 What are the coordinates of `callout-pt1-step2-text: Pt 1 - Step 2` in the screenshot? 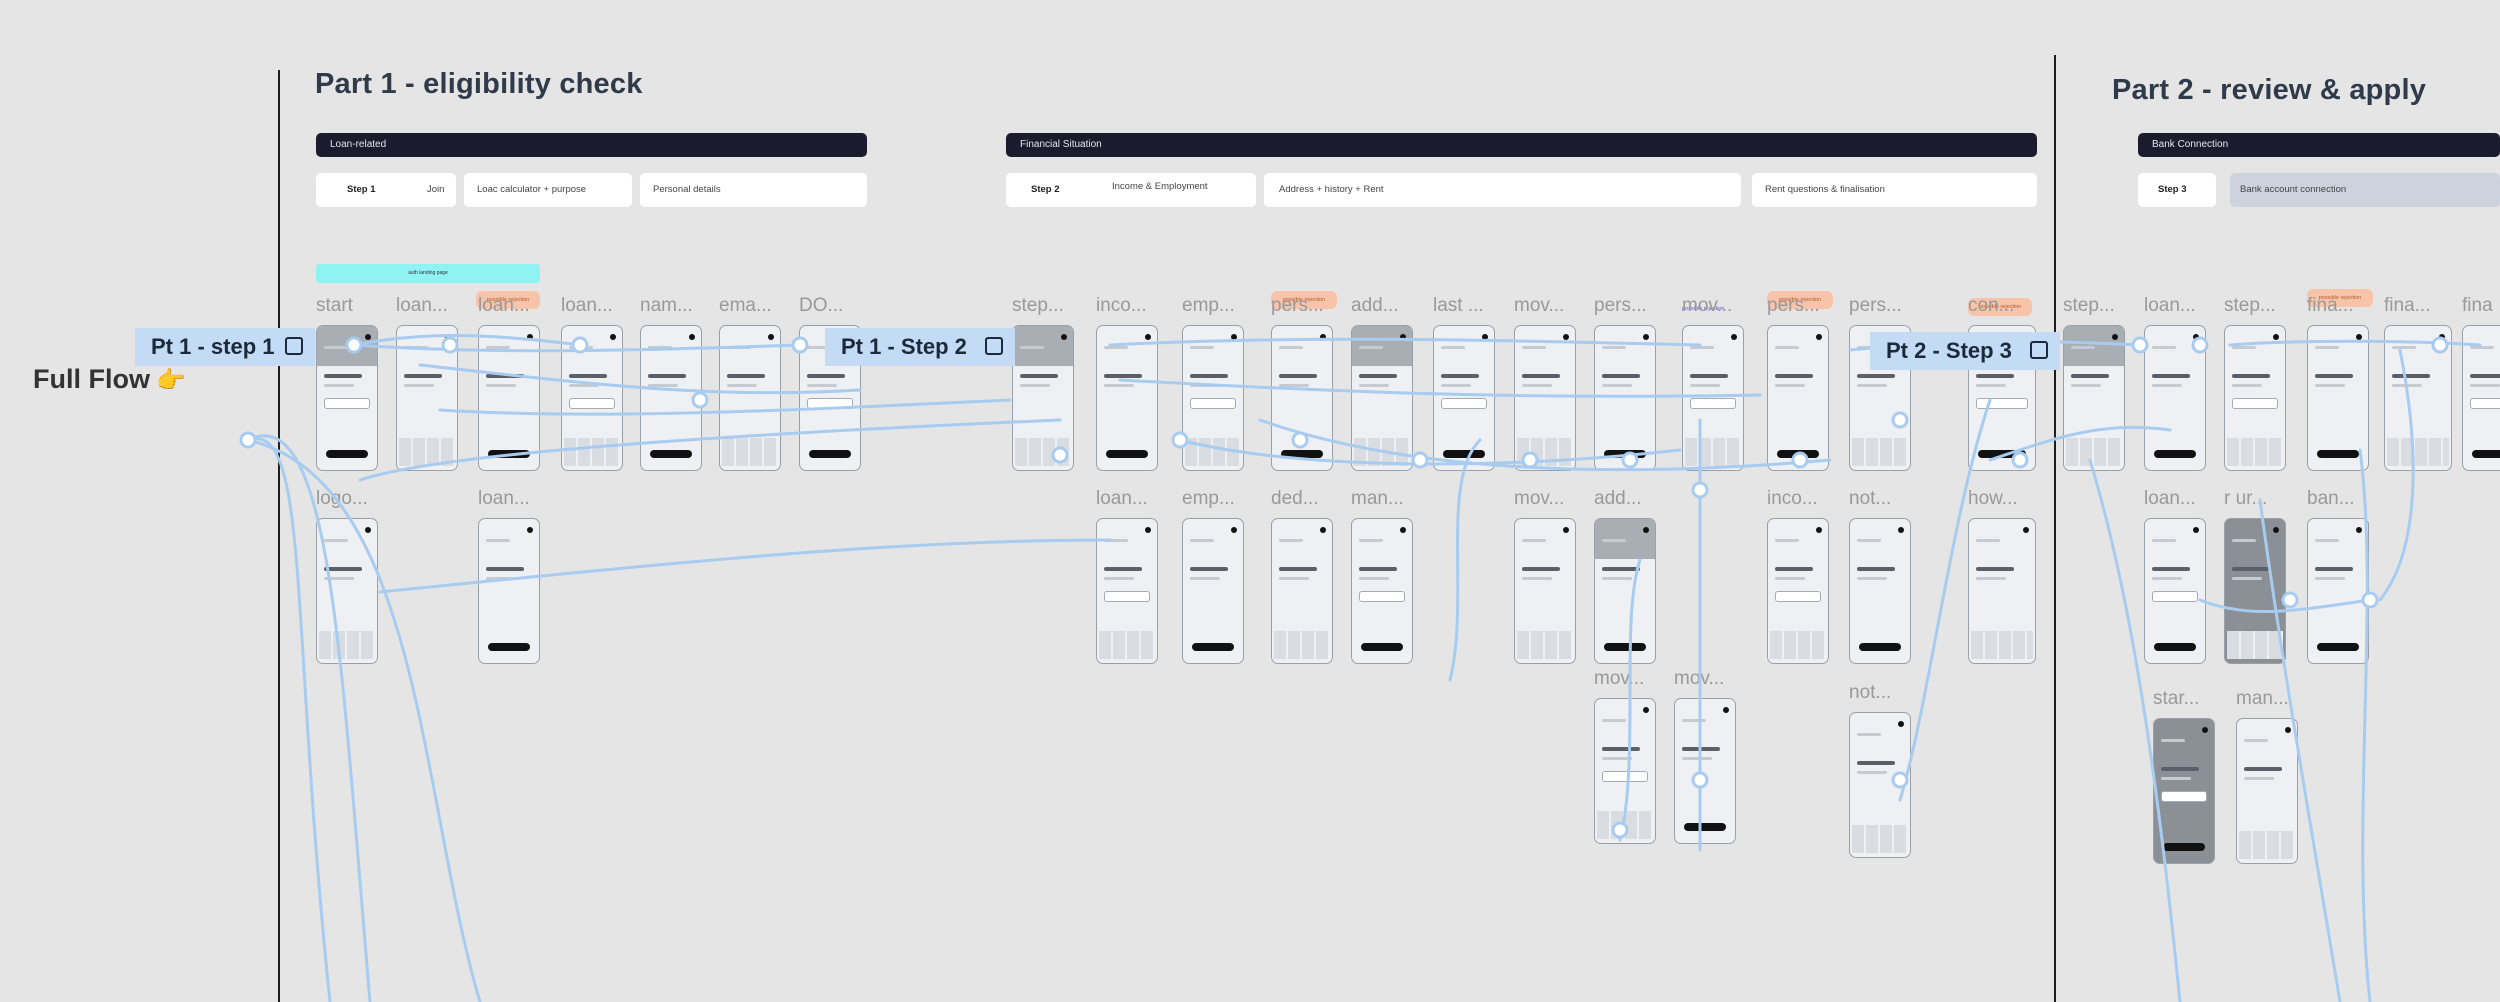 It's located at (904, 346).